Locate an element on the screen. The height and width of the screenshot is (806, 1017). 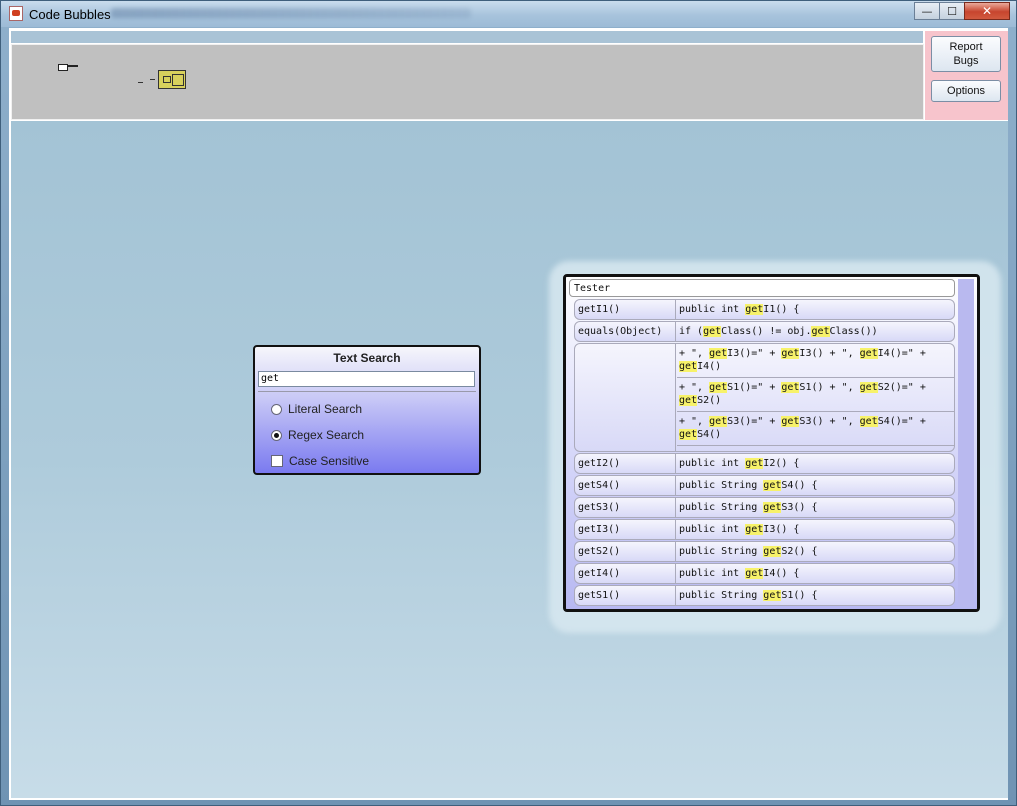
case-sensitive-option: Case Sensitive is located at coordinates (320, 461).